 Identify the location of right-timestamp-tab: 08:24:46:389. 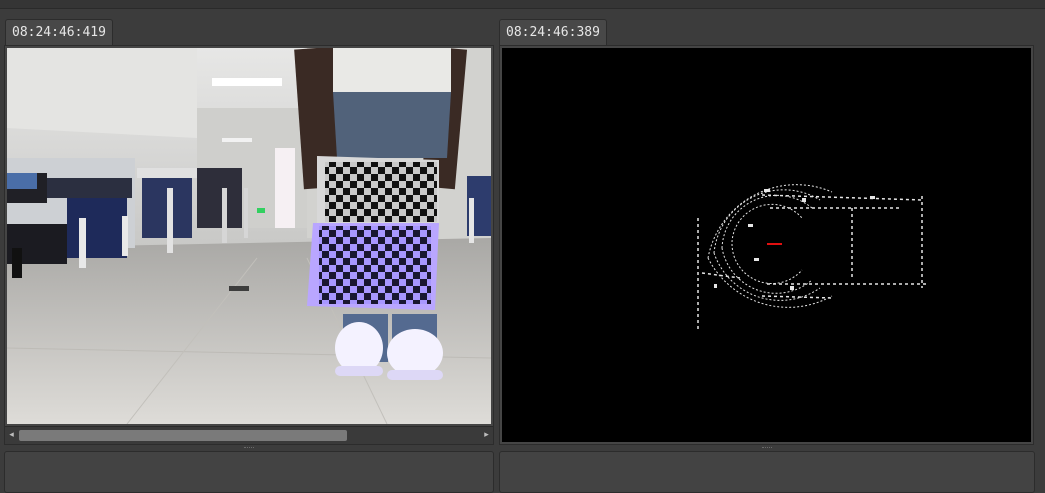
(553, 32).